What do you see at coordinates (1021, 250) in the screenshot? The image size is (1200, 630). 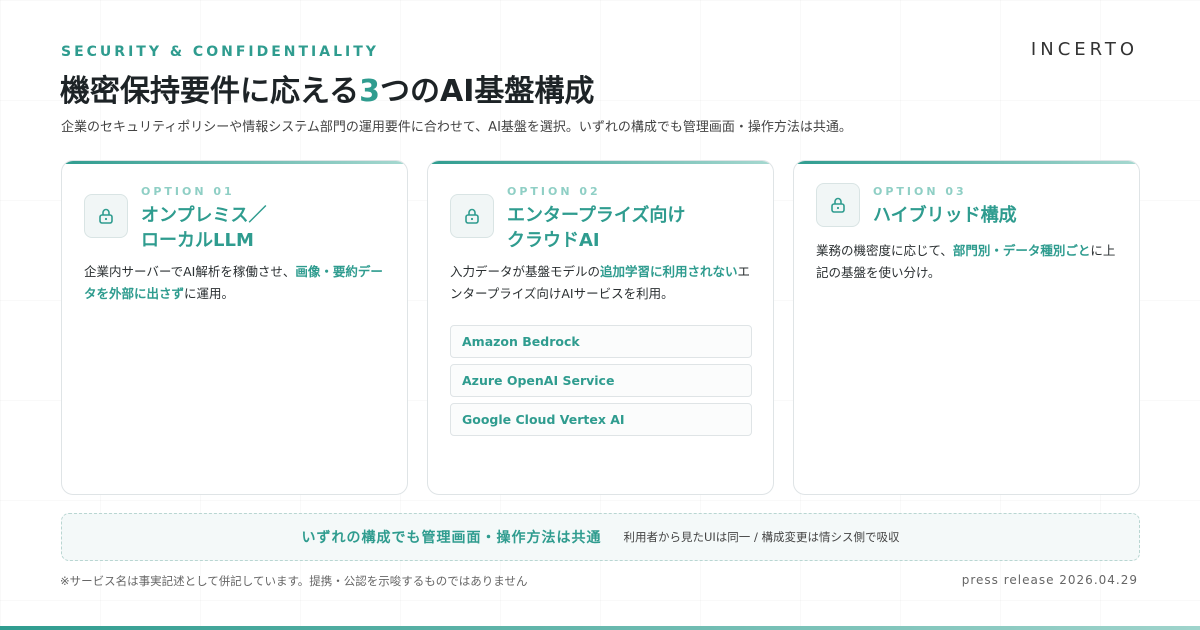 I see `desc-highlight: 部門別・データ種別ごと` at bounding box center [1021, 250].